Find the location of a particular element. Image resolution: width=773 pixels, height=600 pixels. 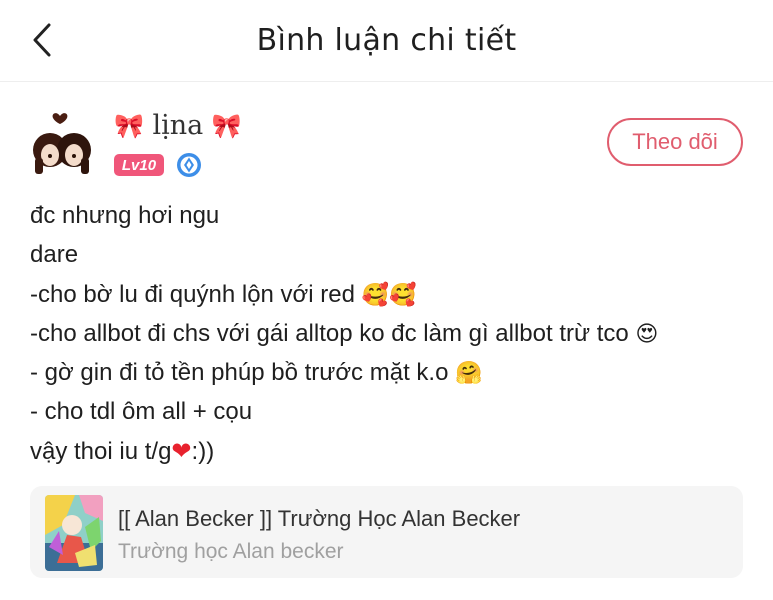

user-name: 🎀 lịna 🎀 is located at coordinates (178, 125).